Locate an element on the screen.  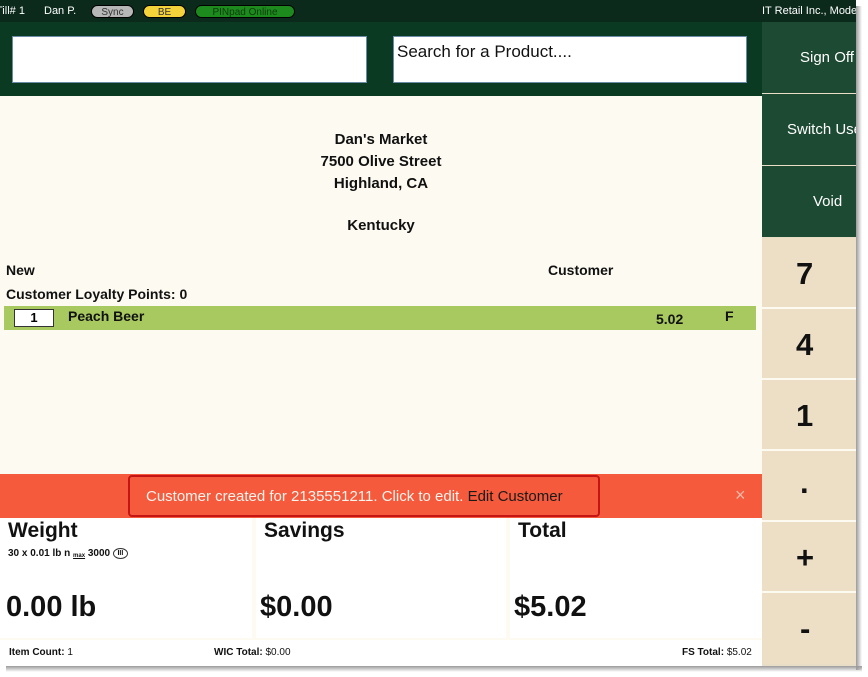
window-shadow-bottom is located at coordinates (434, 669).